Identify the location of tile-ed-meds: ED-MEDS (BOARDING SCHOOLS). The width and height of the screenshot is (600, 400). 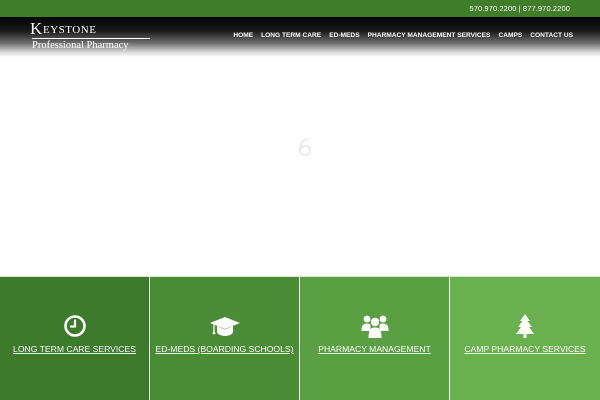
(224, 338).